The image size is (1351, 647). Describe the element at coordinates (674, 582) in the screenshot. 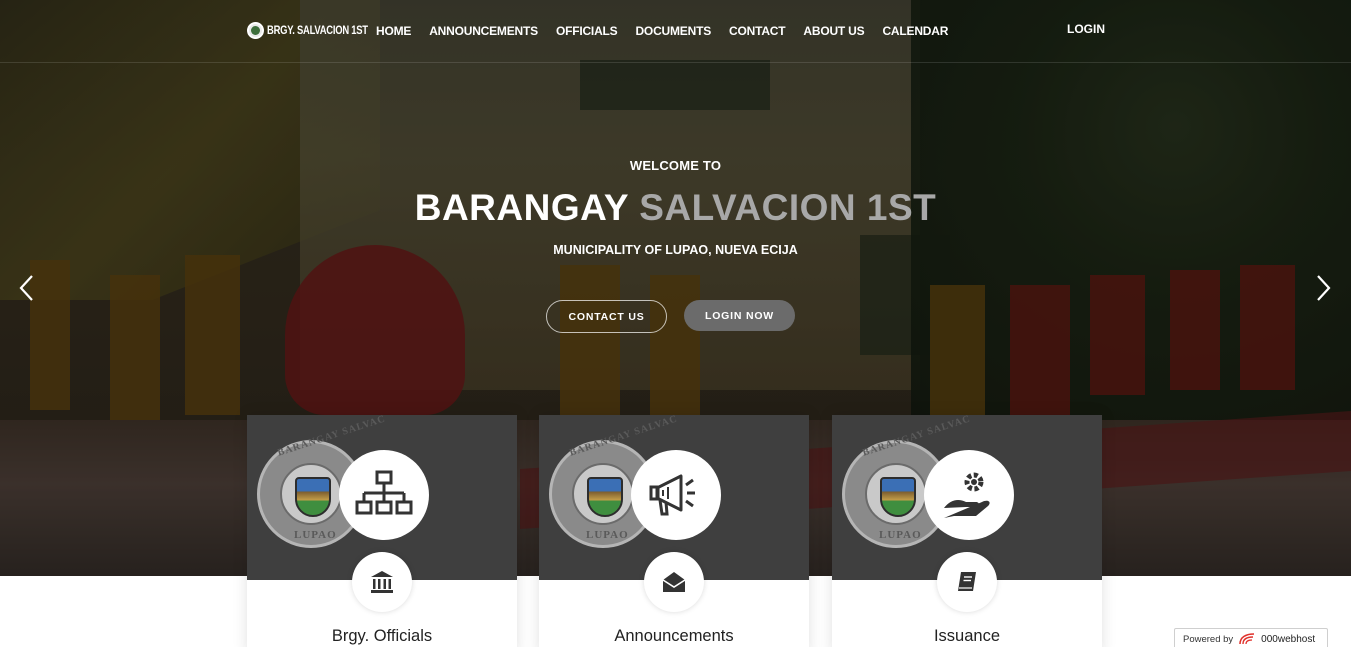

I see `envelope-open-icon` at that location.